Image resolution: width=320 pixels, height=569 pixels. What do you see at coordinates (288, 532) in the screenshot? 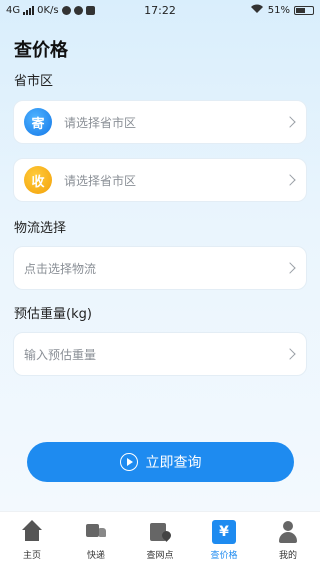
I see `person-icon` at bounding box center [288, 532].